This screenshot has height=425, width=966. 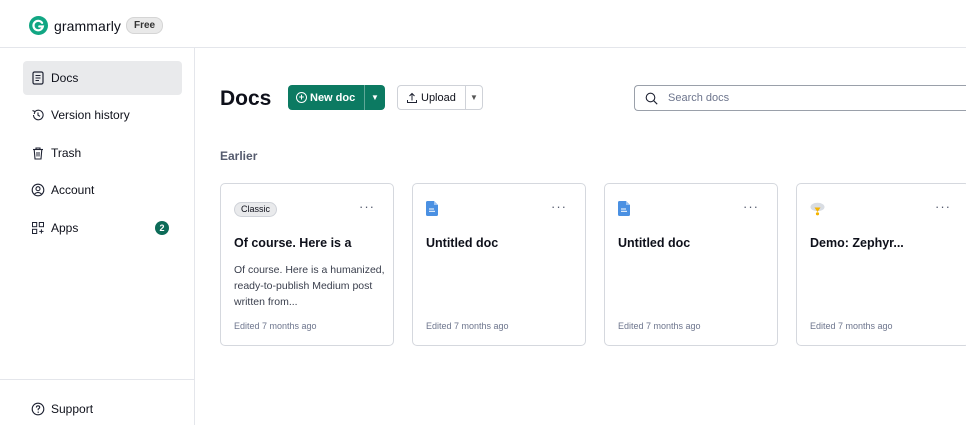 I want to click on sidebar-item-label: Apps, so click(x=65, y=228).